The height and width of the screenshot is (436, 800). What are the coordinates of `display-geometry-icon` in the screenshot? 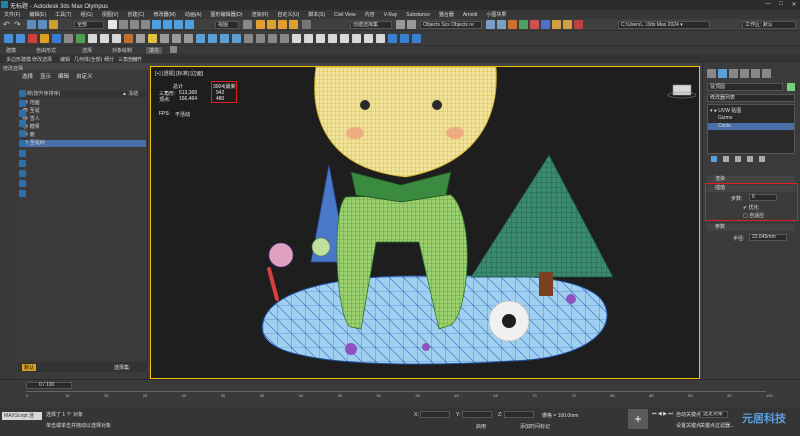 It's located at (22, 103).